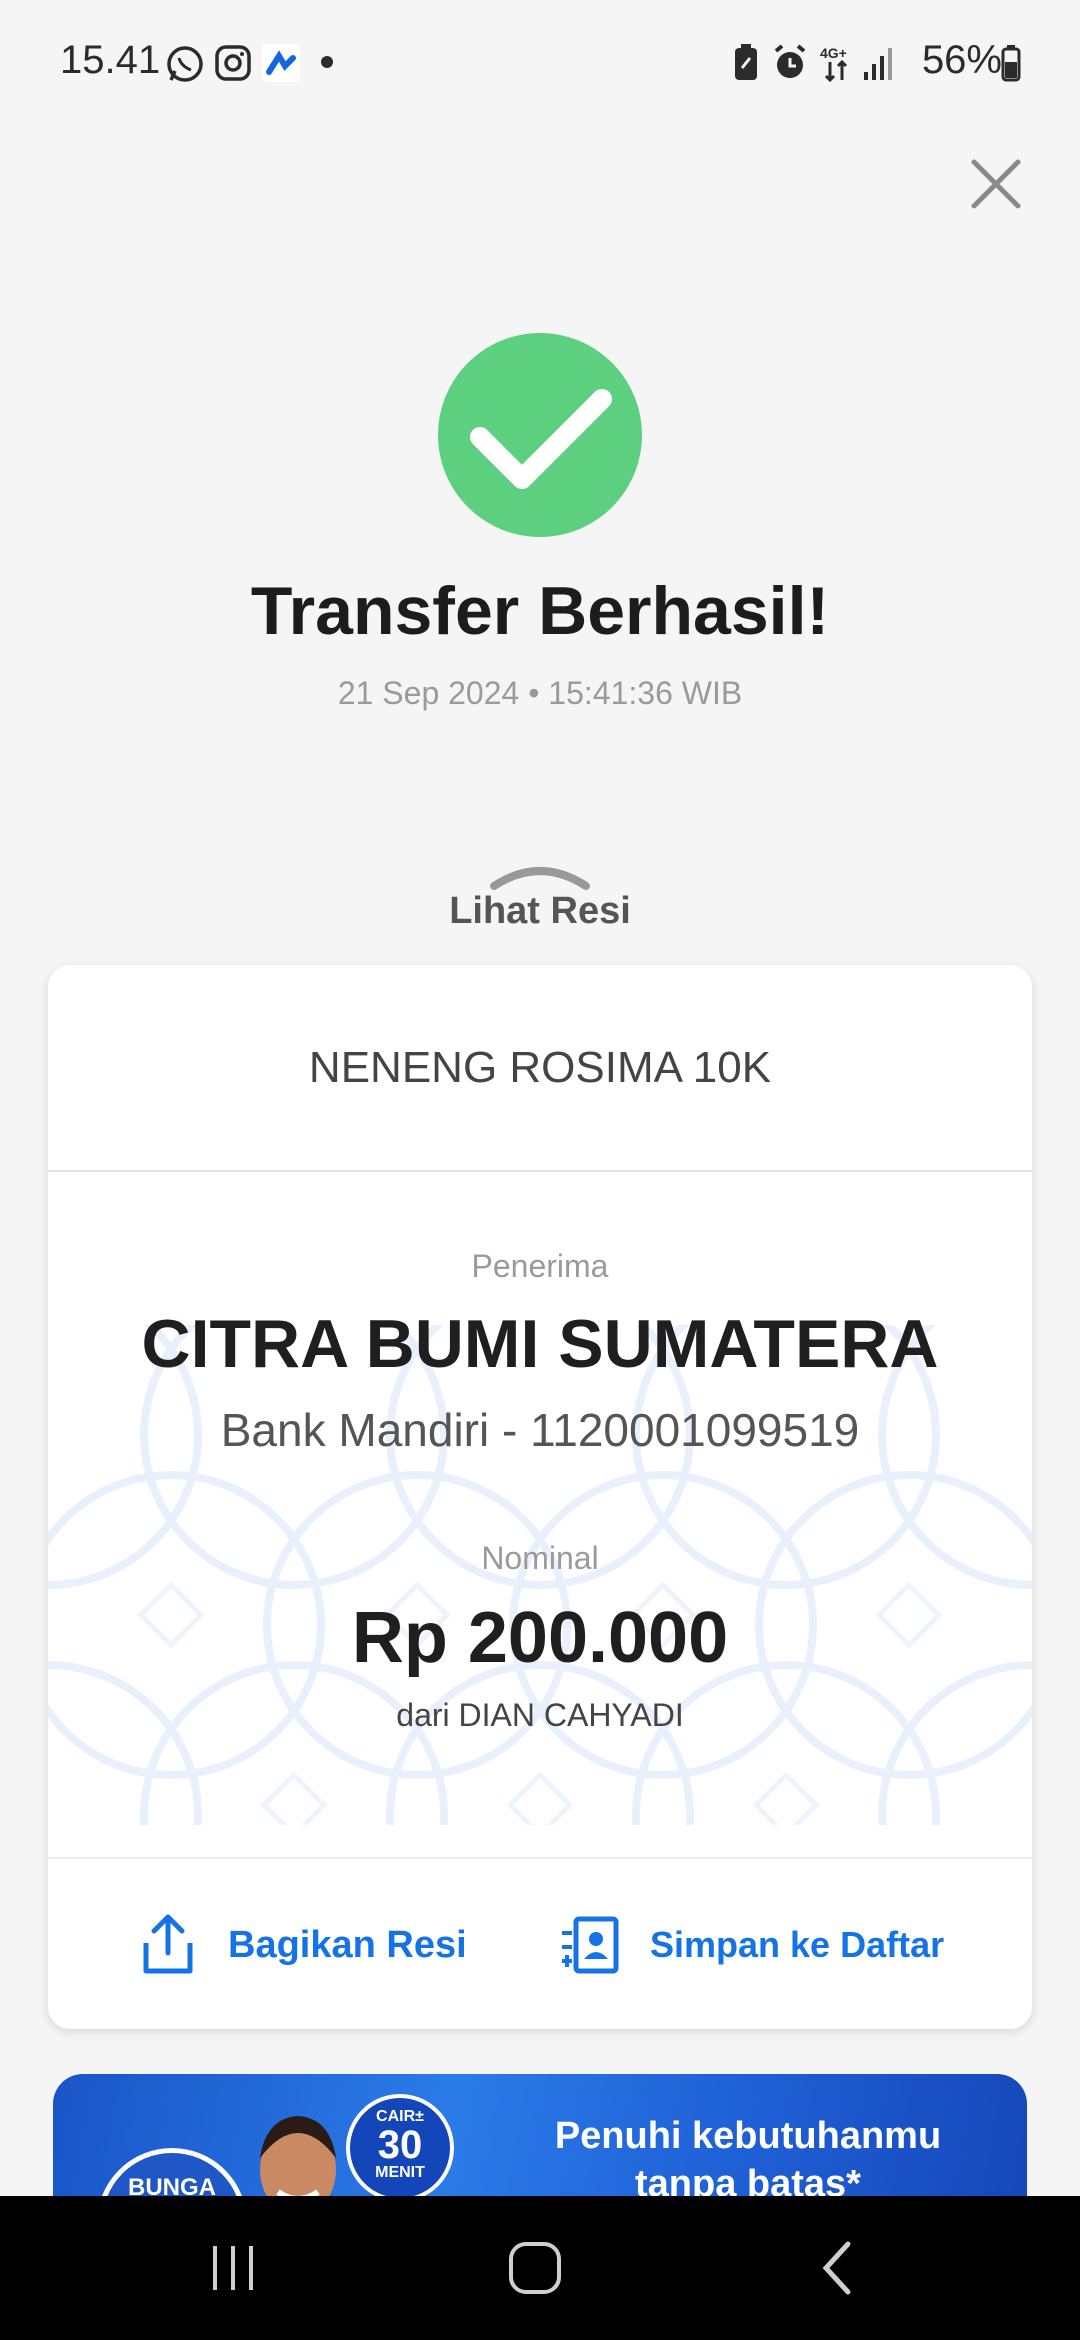  What do you see at coordinates (1011, 63) in the screenshot?
I see `battery-icon` at bounding box center [1011, 63].